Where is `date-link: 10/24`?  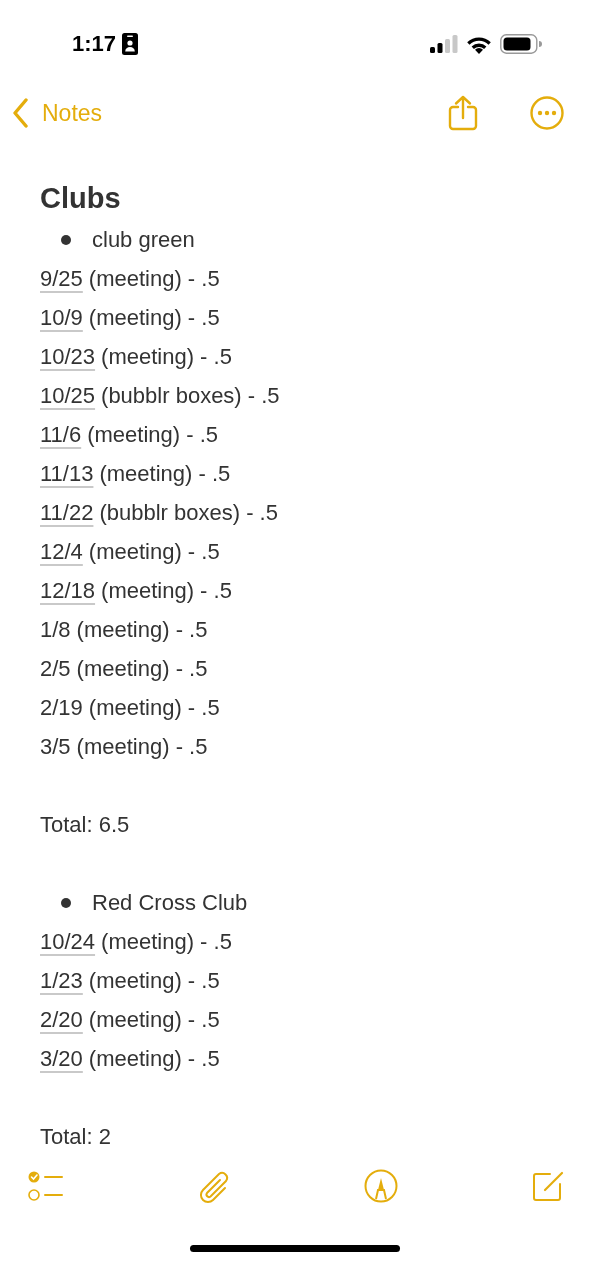
date-link: 10/24 is located at coordinates (68, 941).